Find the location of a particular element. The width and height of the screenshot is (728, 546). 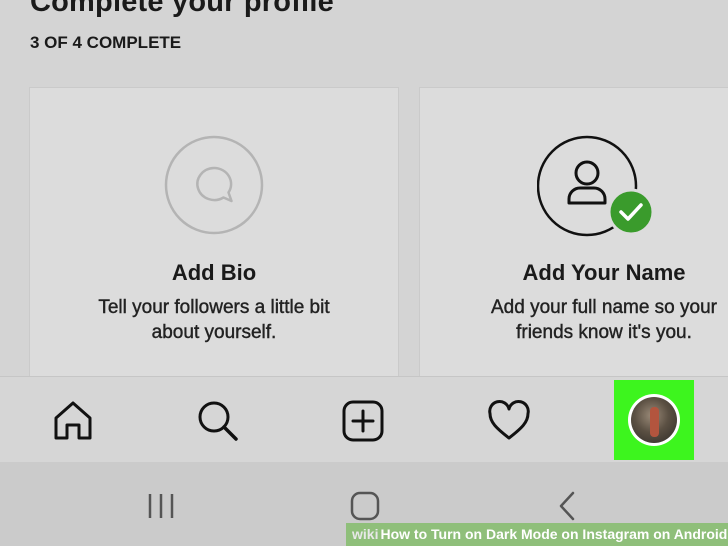

add-post-tab is located at coordinates (363, 421).